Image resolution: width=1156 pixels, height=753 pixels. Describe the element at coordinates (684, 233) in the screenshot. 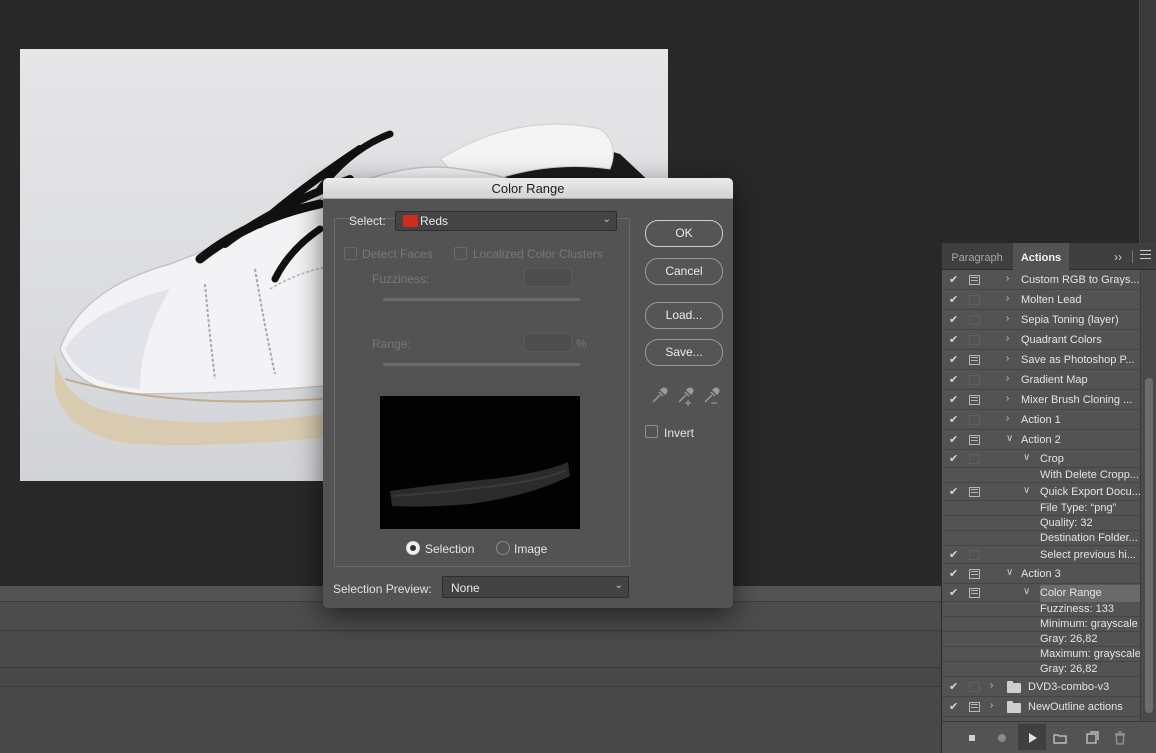

I see `ok-button: OK` at that location.